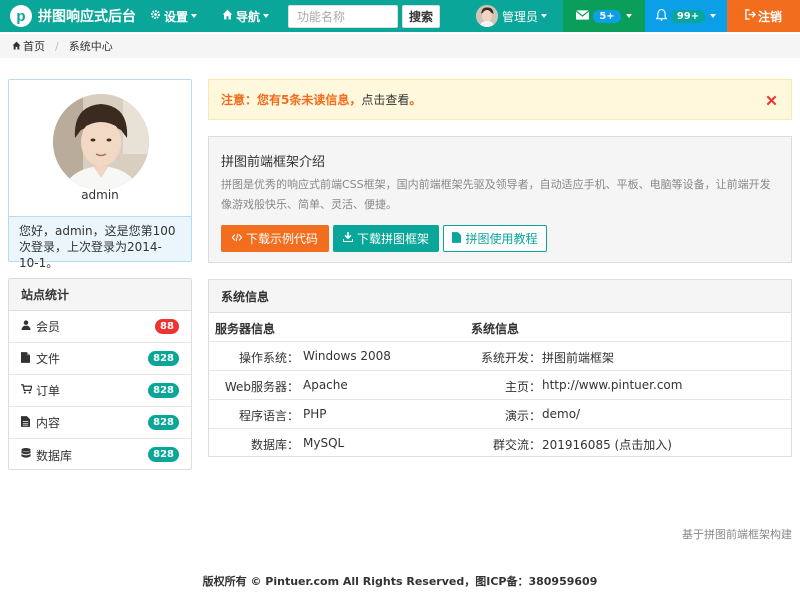  I want to click on navigation-label: 导航, so click(248, 16).